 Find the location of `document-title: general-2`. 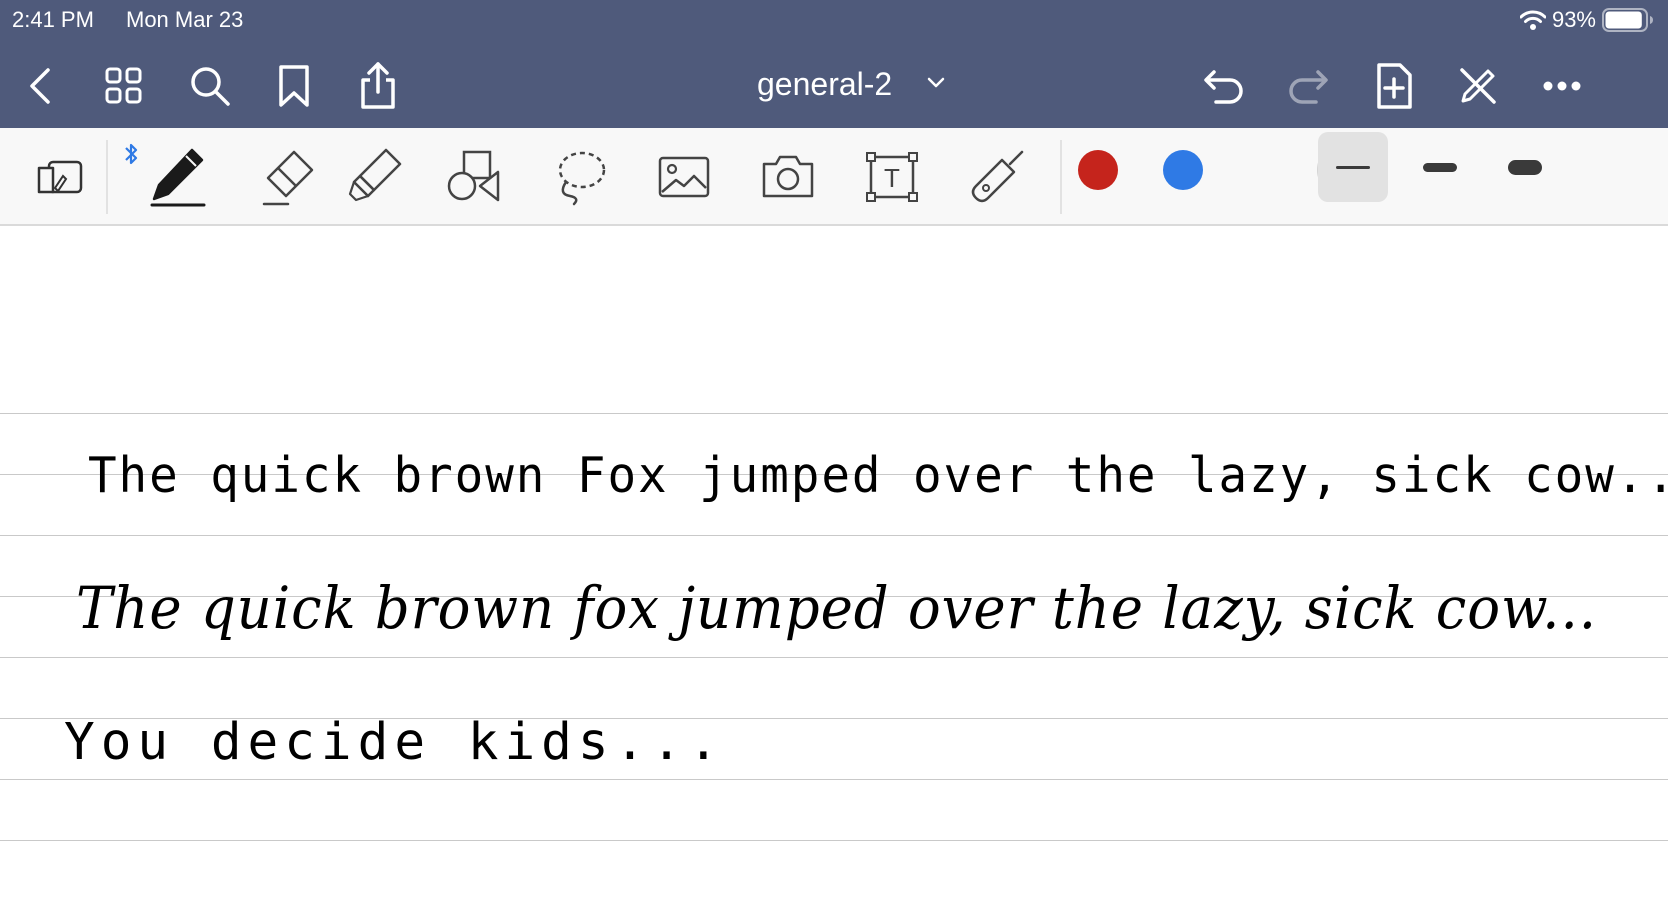

document-title: general-2 is located at coordinates (824, 84).